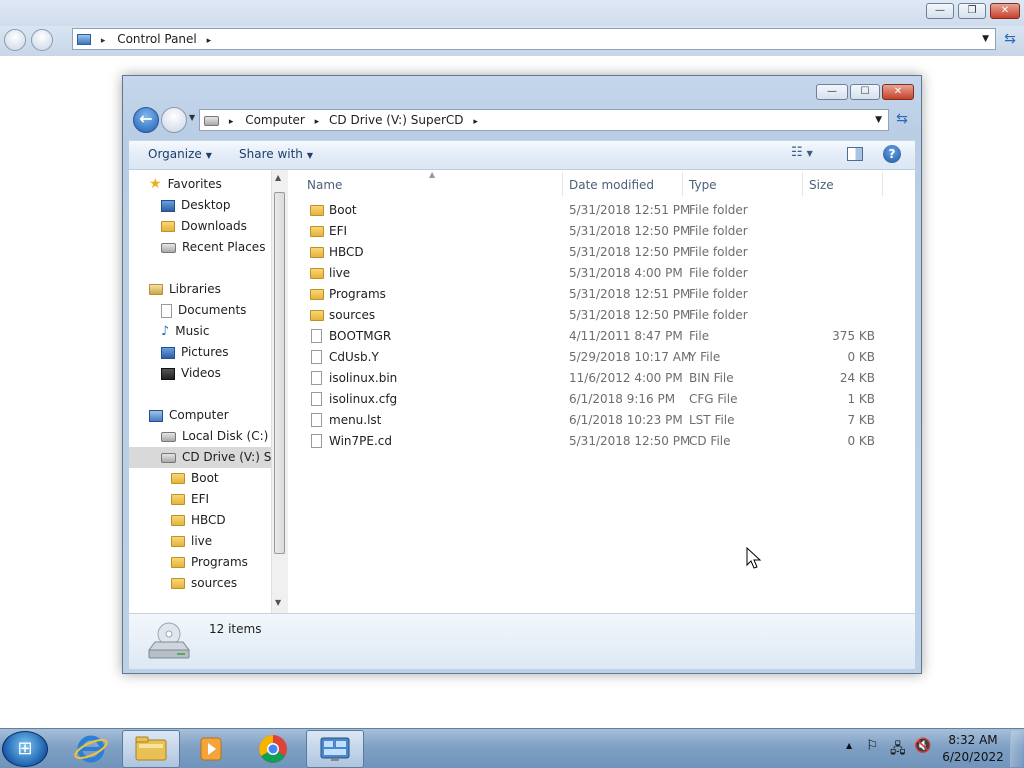 The width and height of the screenshot is (1024, 768). I want to click on nav-label: sources, so click(214, 583).